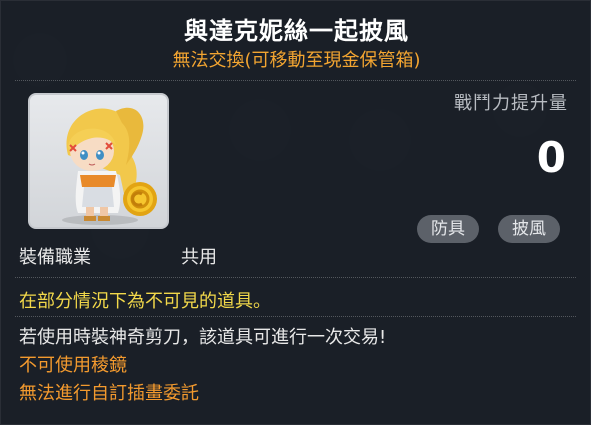  Describe the element at coordinates (55, 257) in the screenshot. I see `job-label: 裝備職業` at that location.